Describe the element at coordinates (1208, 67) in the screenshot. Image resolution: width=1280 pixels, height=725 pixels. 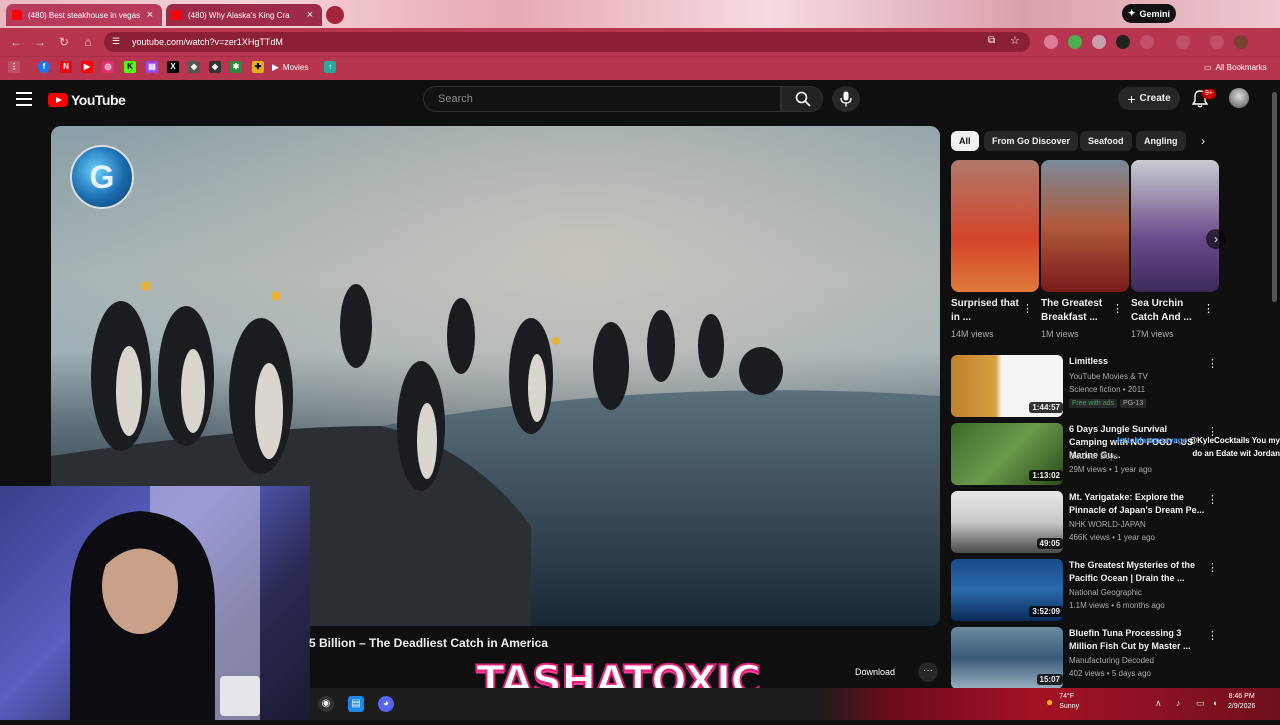
I see `folder-icon: ▭` at that location.